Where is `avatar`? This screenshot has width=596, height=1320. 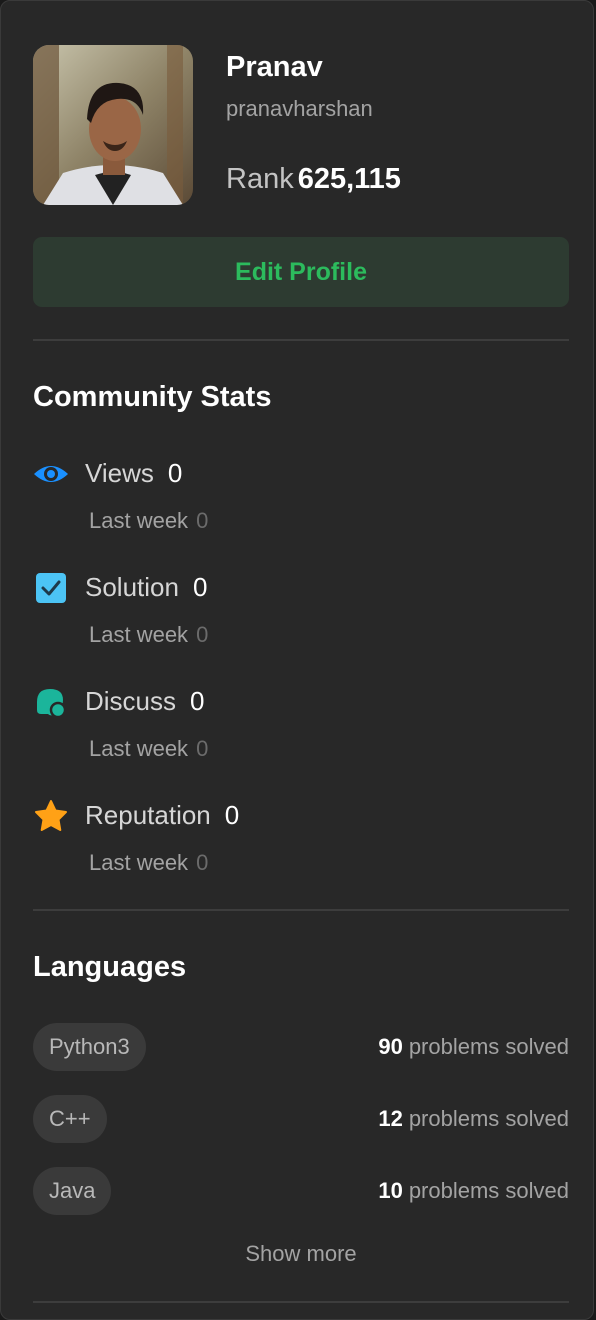
avatar is located at coordinates (113, 125).